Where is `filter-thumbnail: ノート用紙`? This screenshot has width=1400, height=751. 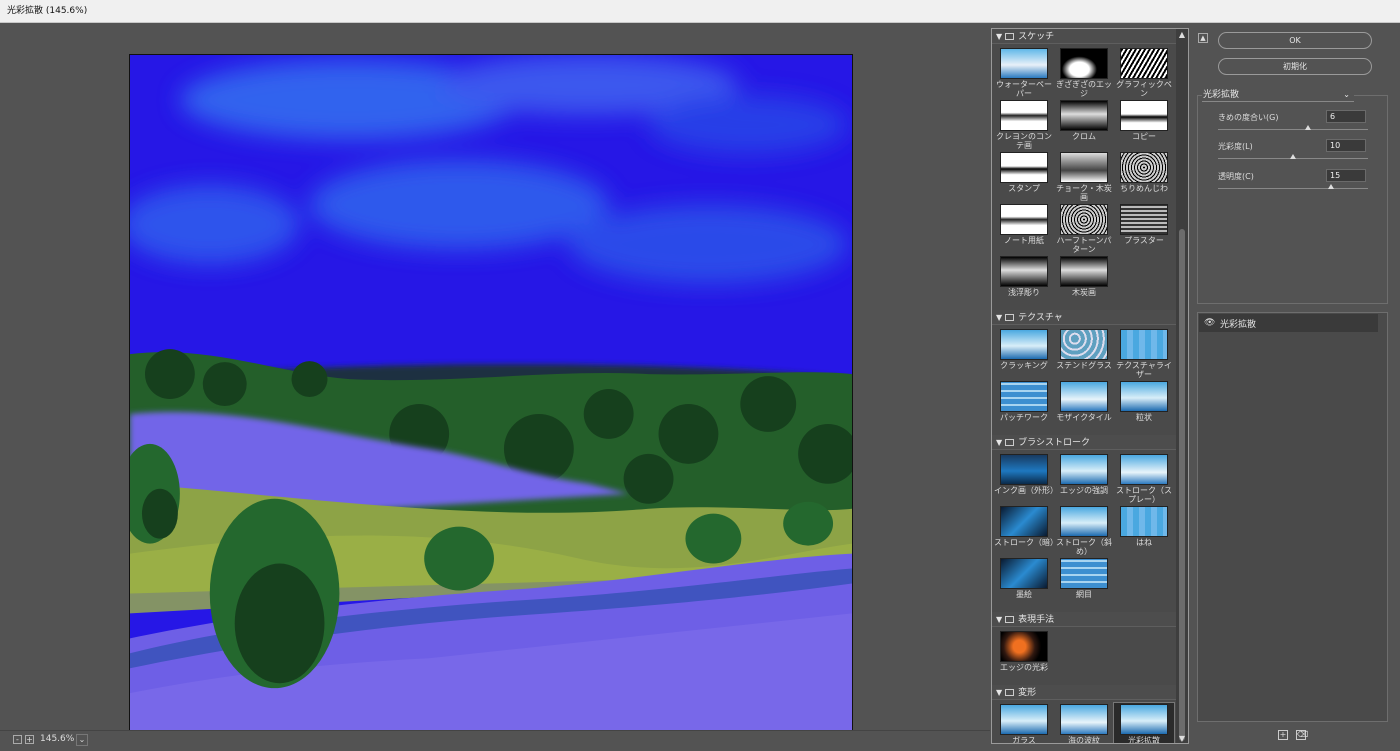
filter-thumbnail: ノート用紙 is located at coordinates (1024, 229).